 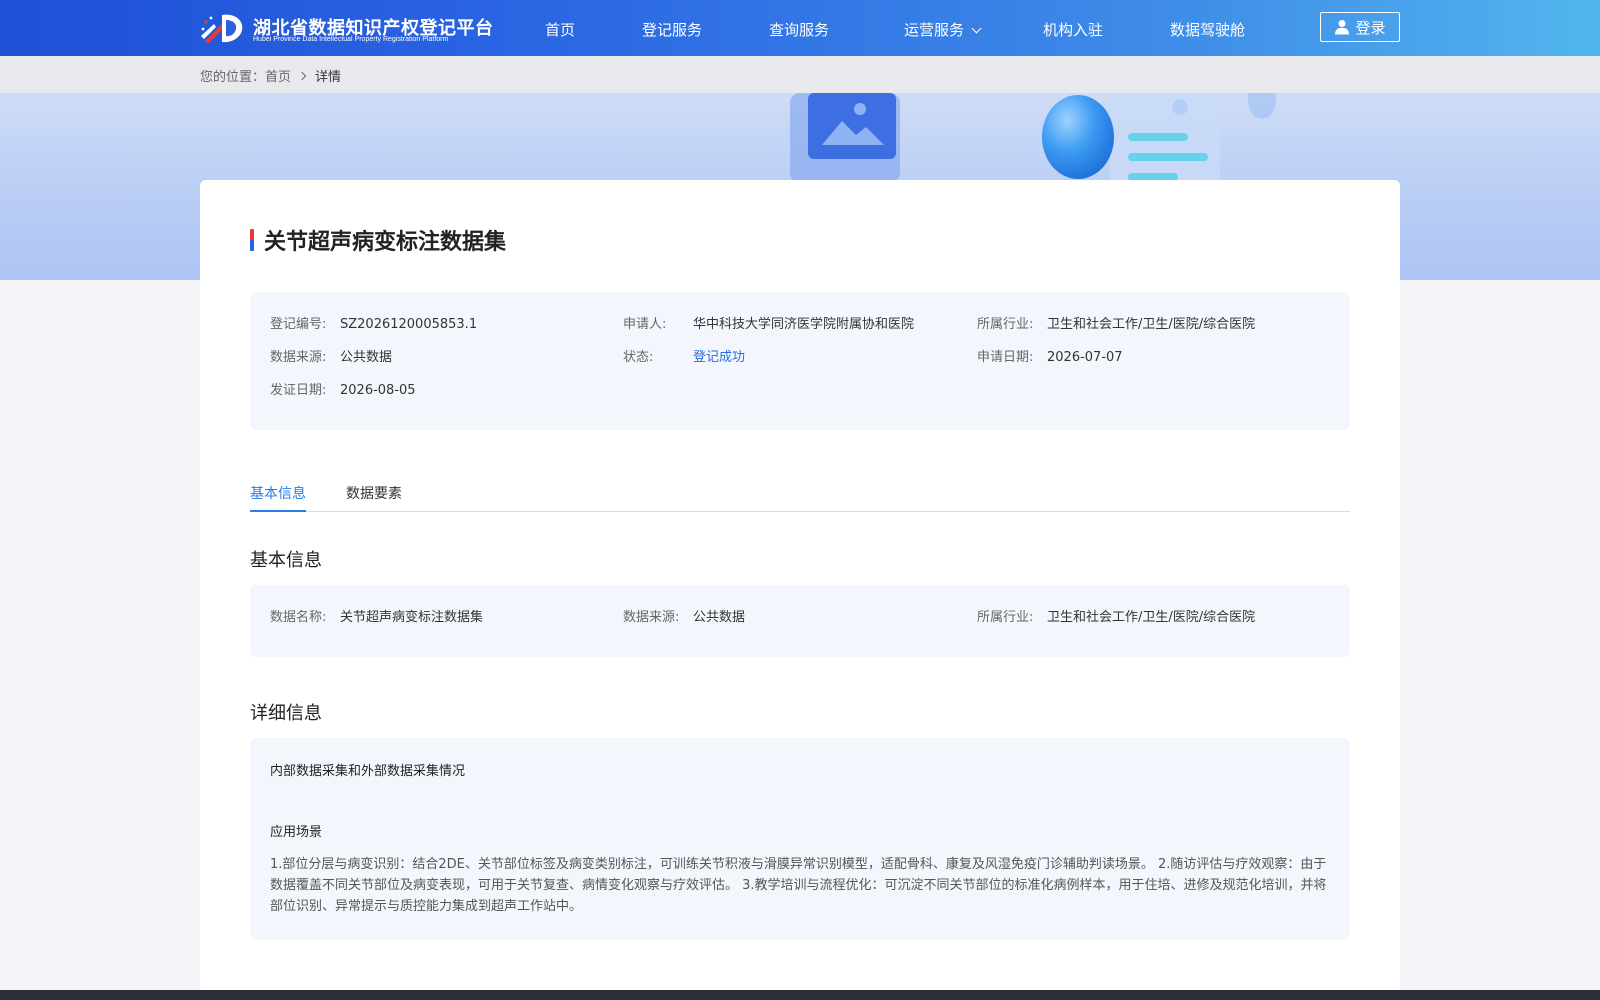 What do you see at coordinates (409, 324) in the screenshot?
I see `field-value: SZ2026120005853.1` at bounding box center [409, 324].